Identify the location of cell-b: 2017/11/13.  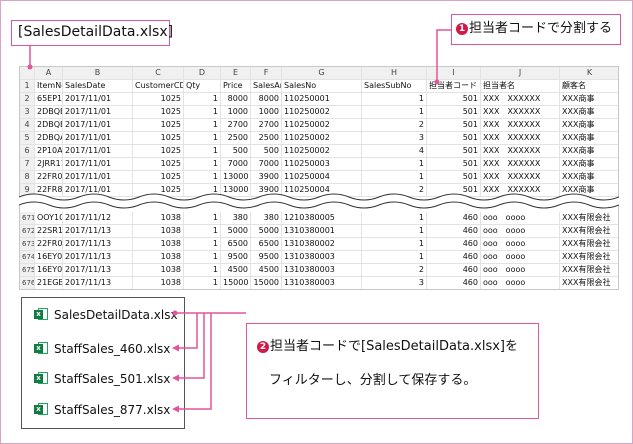
(98, 244).